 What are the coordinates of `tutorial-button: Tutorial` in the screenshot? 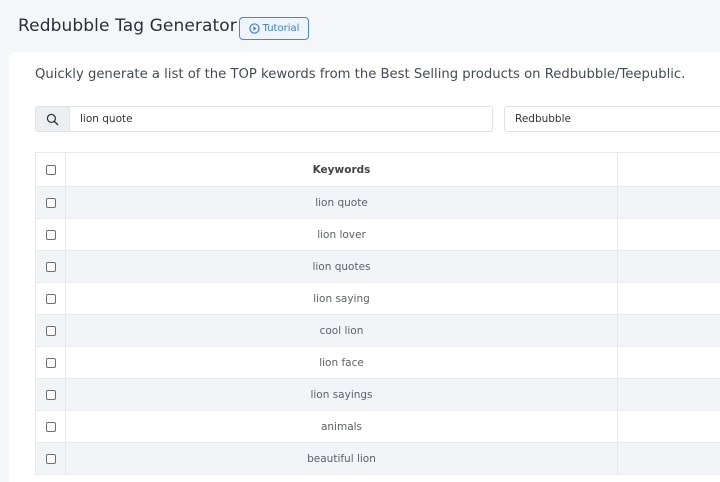 It's located at (274, 28).